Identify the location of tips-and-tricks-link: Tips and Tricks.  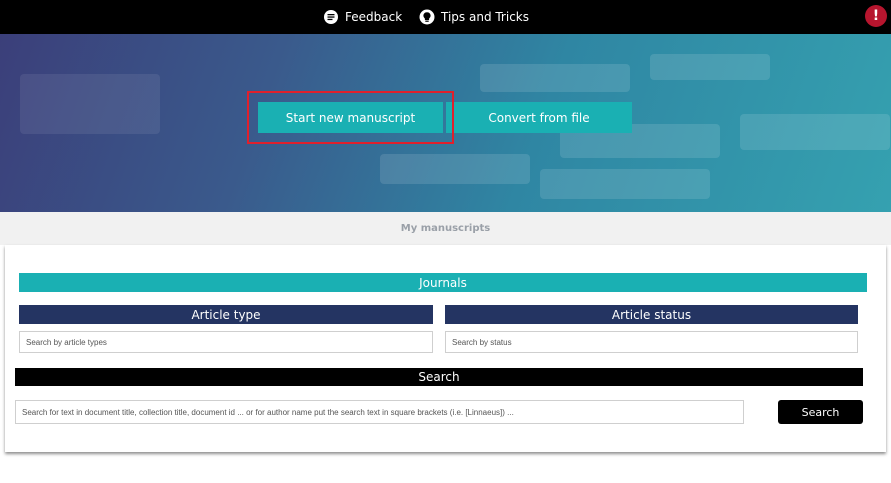
(474, 17).